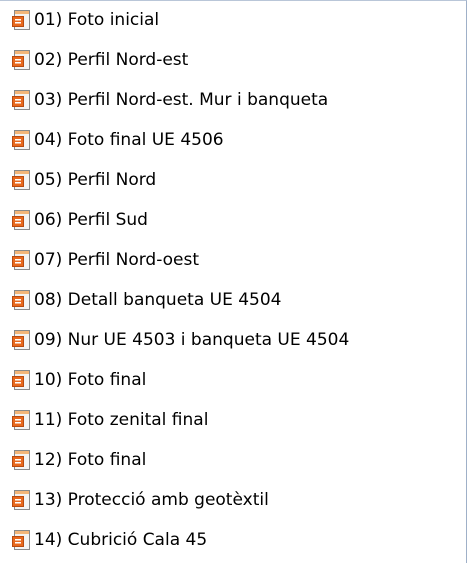 The width and height of the screenshot is (467, 563). I want to click on list-item: 13) Protecció amb geotèxtil, so click(233, 500).